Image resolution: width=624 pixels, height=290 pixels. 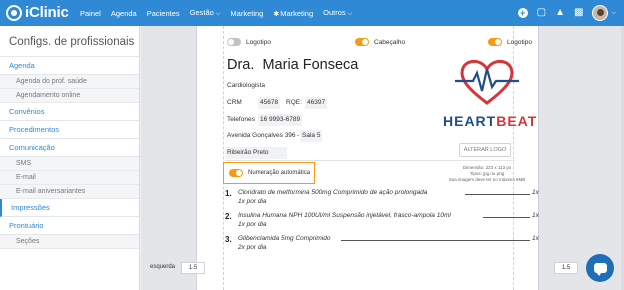 I want to click on sidebar-item-convenios: Convênios, so click(x=69, y=112).